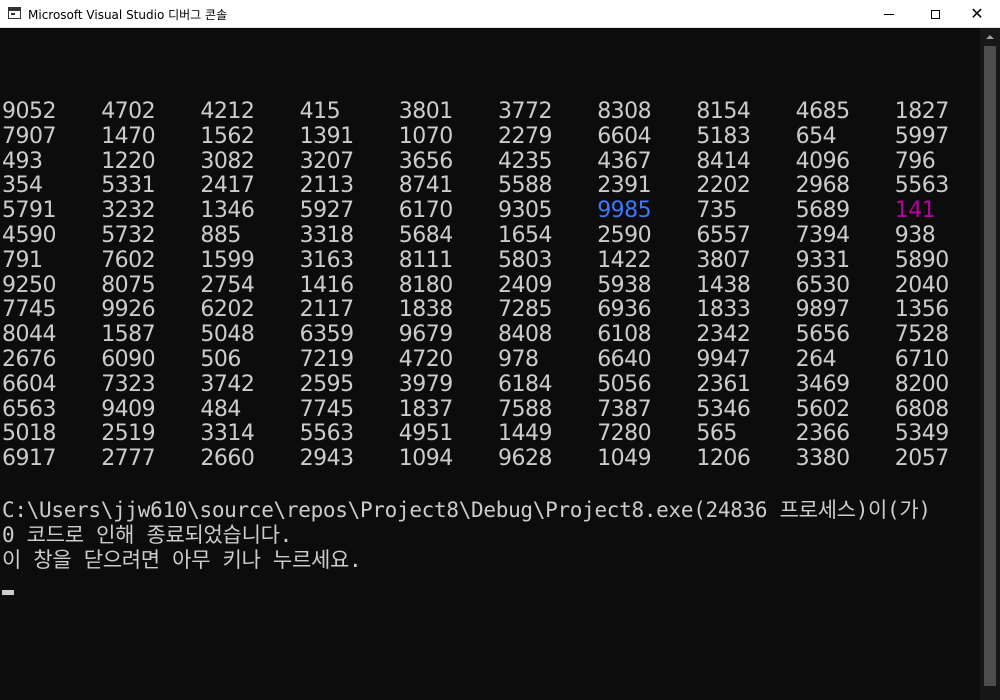 The height and width of the screenshot is (700, 1000). I want to click on number-cell: 6808, so click(922, 409).